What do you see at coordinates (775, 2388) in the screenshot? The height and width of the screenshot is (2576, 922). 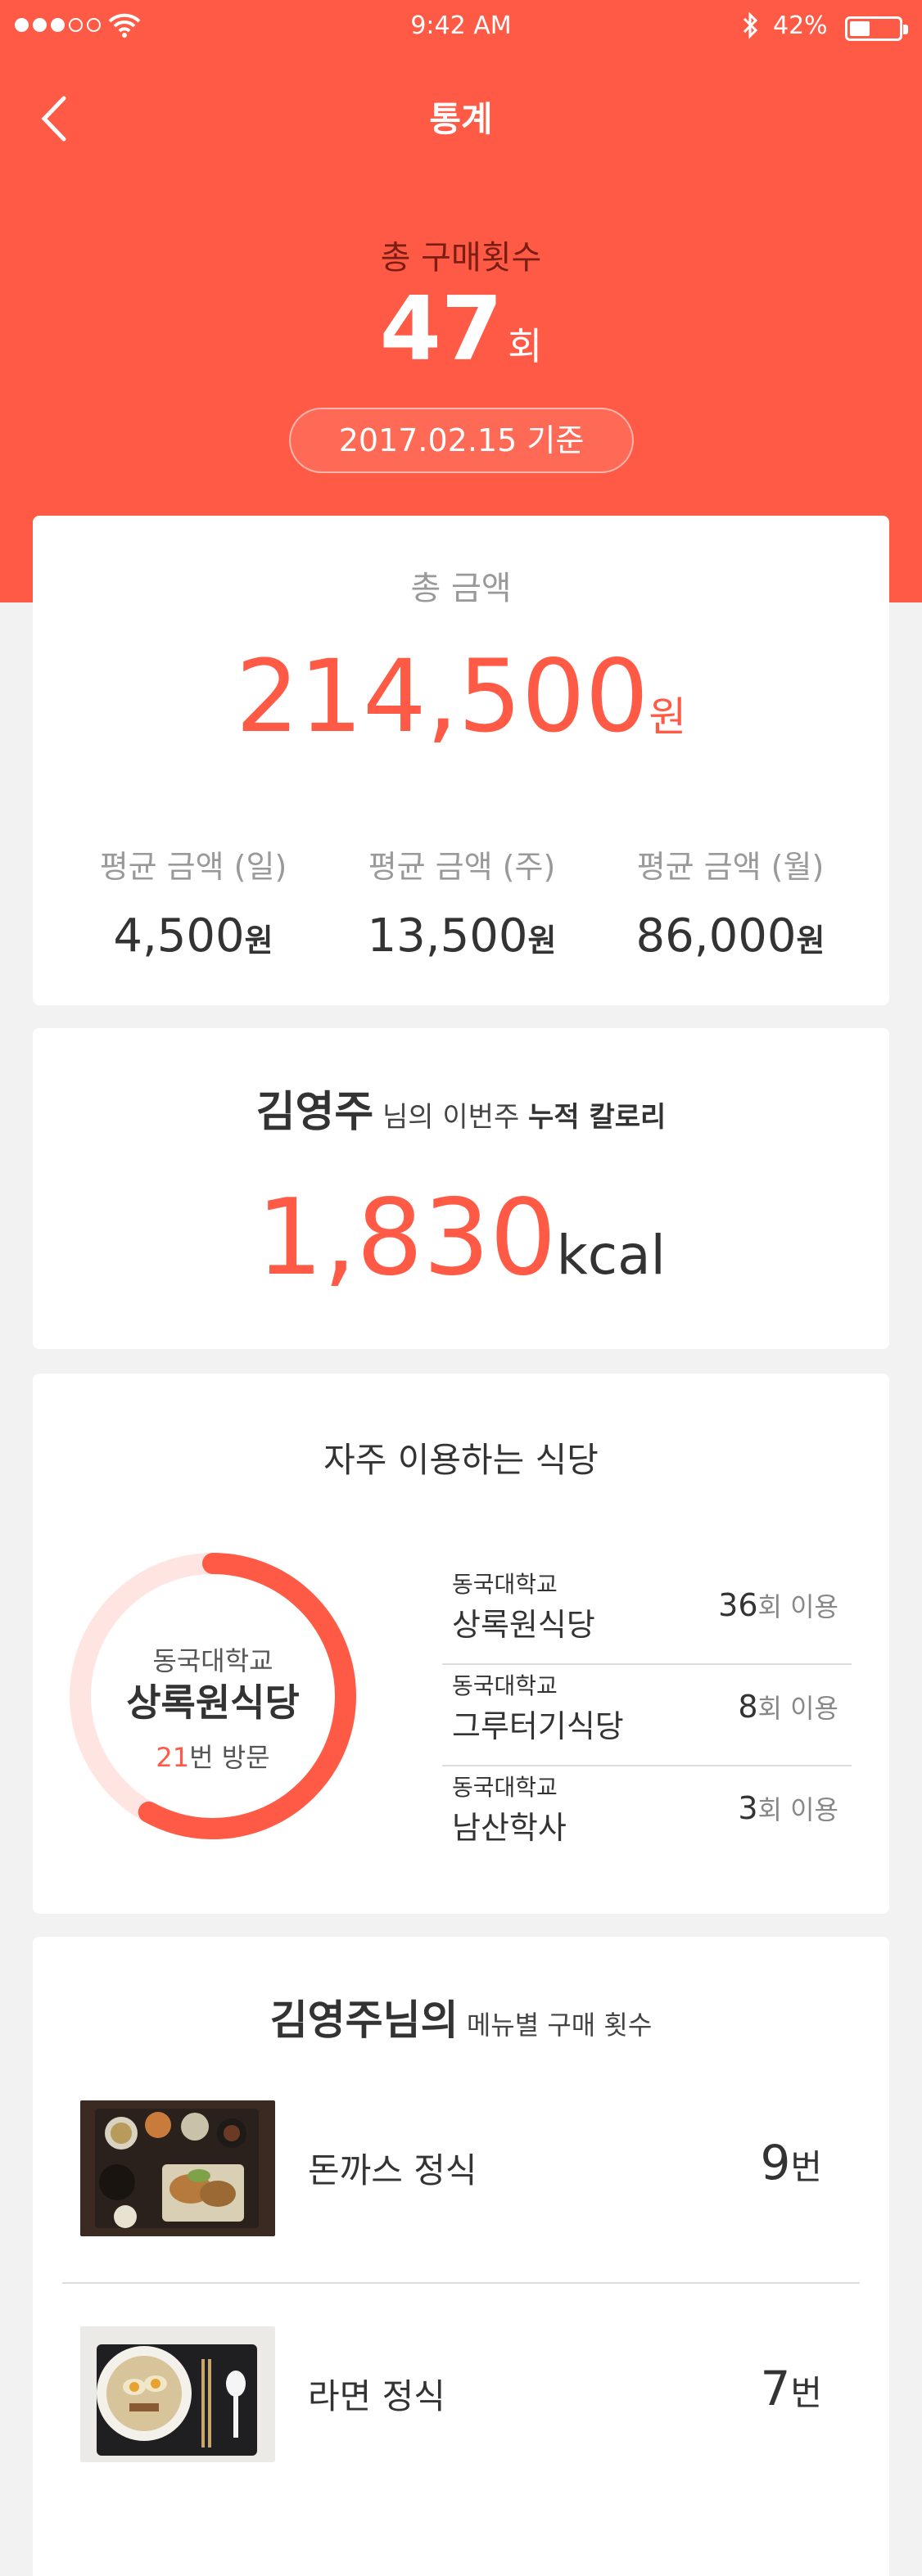 I see `menu-item-count: 7` at bounding box center [775, 2388].